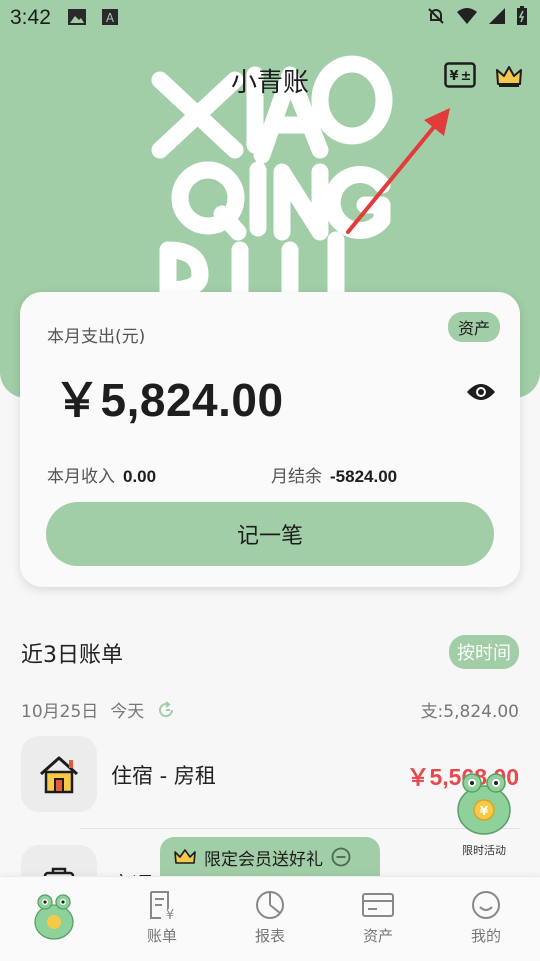  What do you see at coordinates (269, 936) in the screenshot?
I see `nav-reports-label: 报表` at bounding box center [269, 936].